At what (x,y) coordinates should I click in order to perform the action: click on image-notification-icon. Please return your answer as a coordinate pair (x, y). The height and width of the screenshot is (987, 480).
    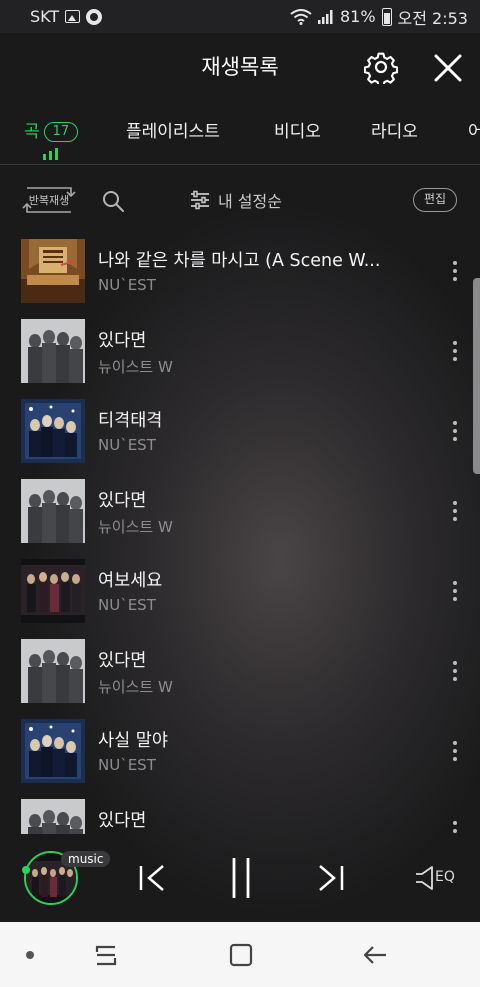
    Looking at the image, I should click on (73, 16).